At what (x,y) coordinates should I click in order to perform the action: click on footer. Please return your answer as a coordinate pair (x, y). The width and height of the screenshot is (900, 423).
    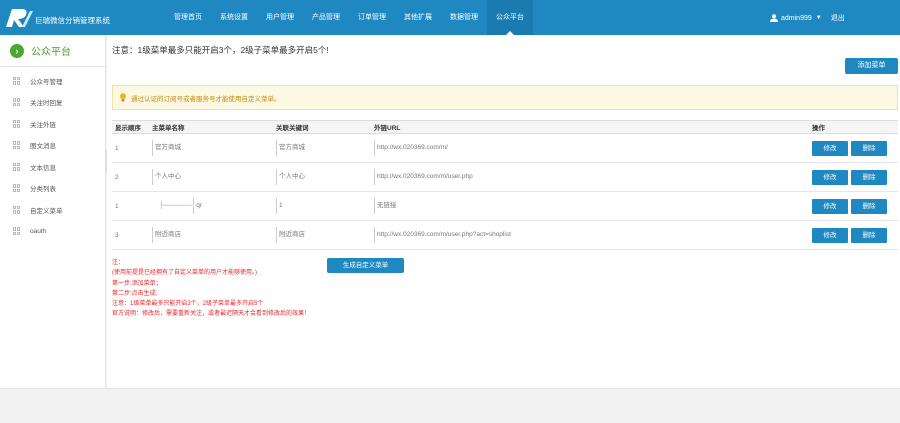
    Looking at the image, I should click on (450, 405).